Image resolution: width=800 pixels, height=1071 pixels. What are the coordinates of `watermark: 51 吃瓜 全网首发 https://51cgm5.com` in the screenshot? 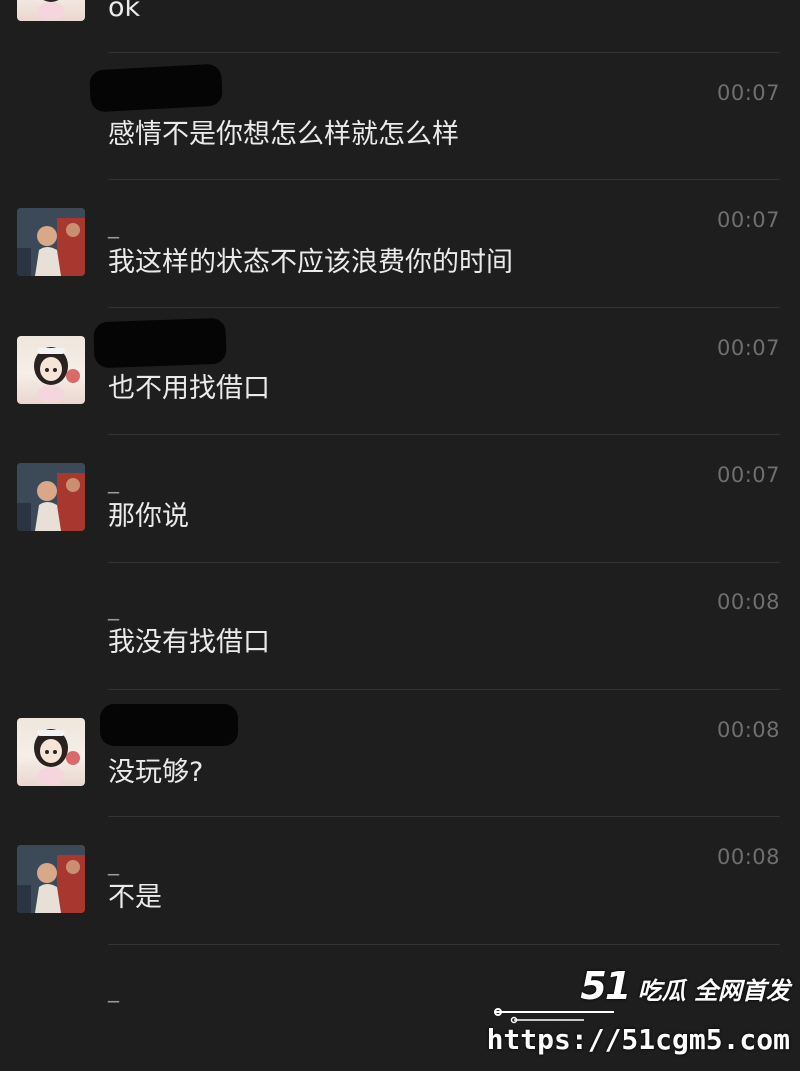 It's located at (640, 1010).